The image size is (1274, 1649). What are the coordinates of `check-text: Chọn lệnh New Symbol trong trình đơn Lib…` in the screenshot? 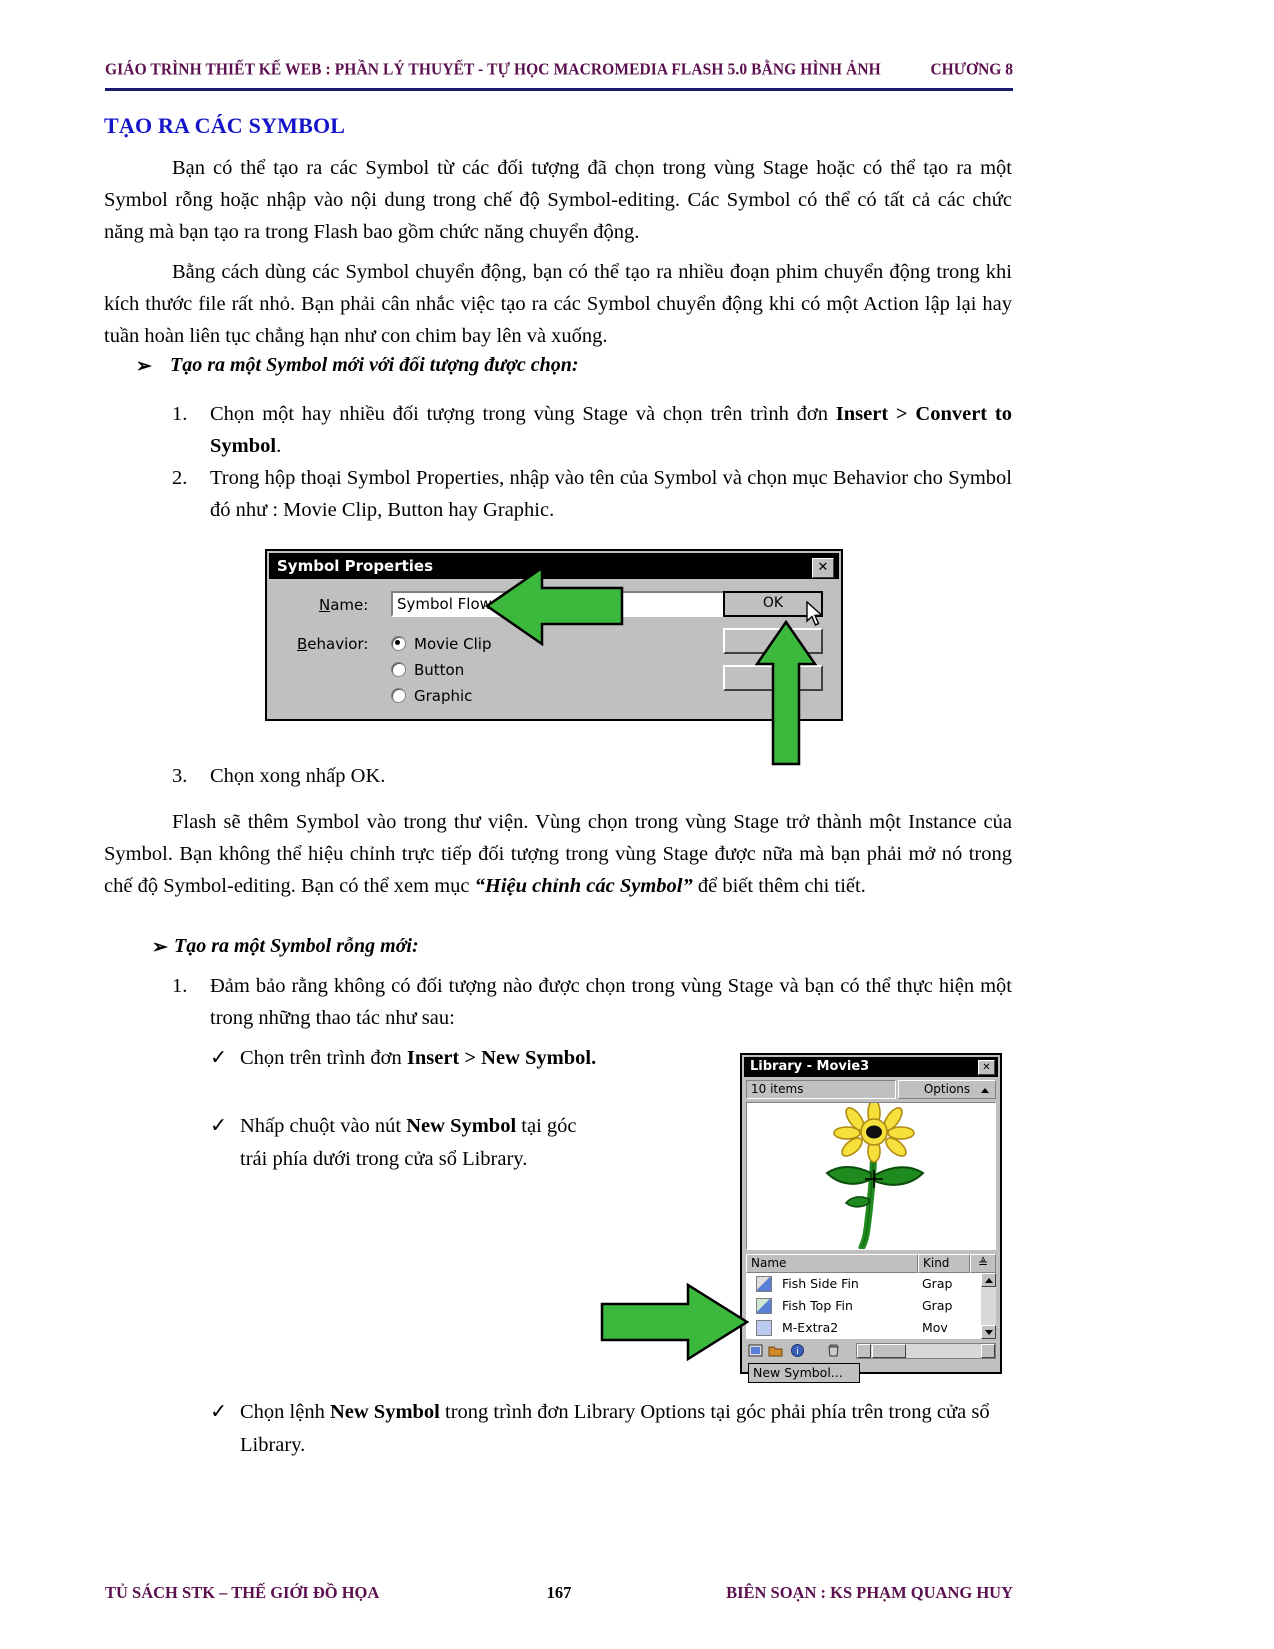 It's located at (625, 1429).